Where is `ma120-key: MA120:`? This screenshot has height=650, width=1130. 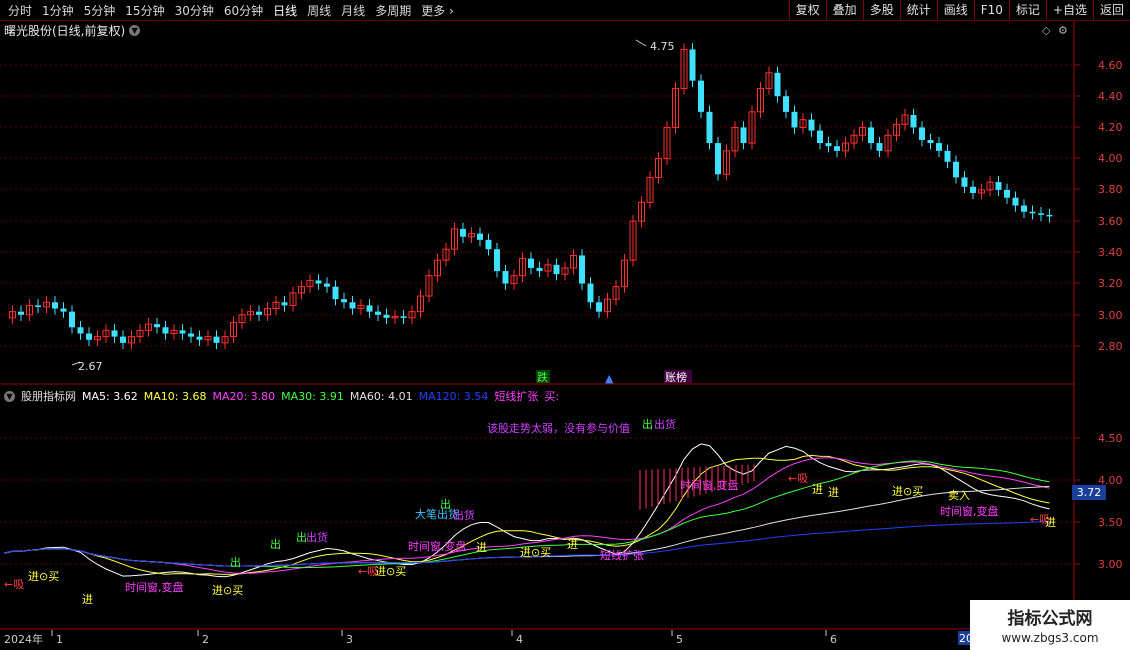 ma120-key: MA120: is located at coordinates (439, 396).